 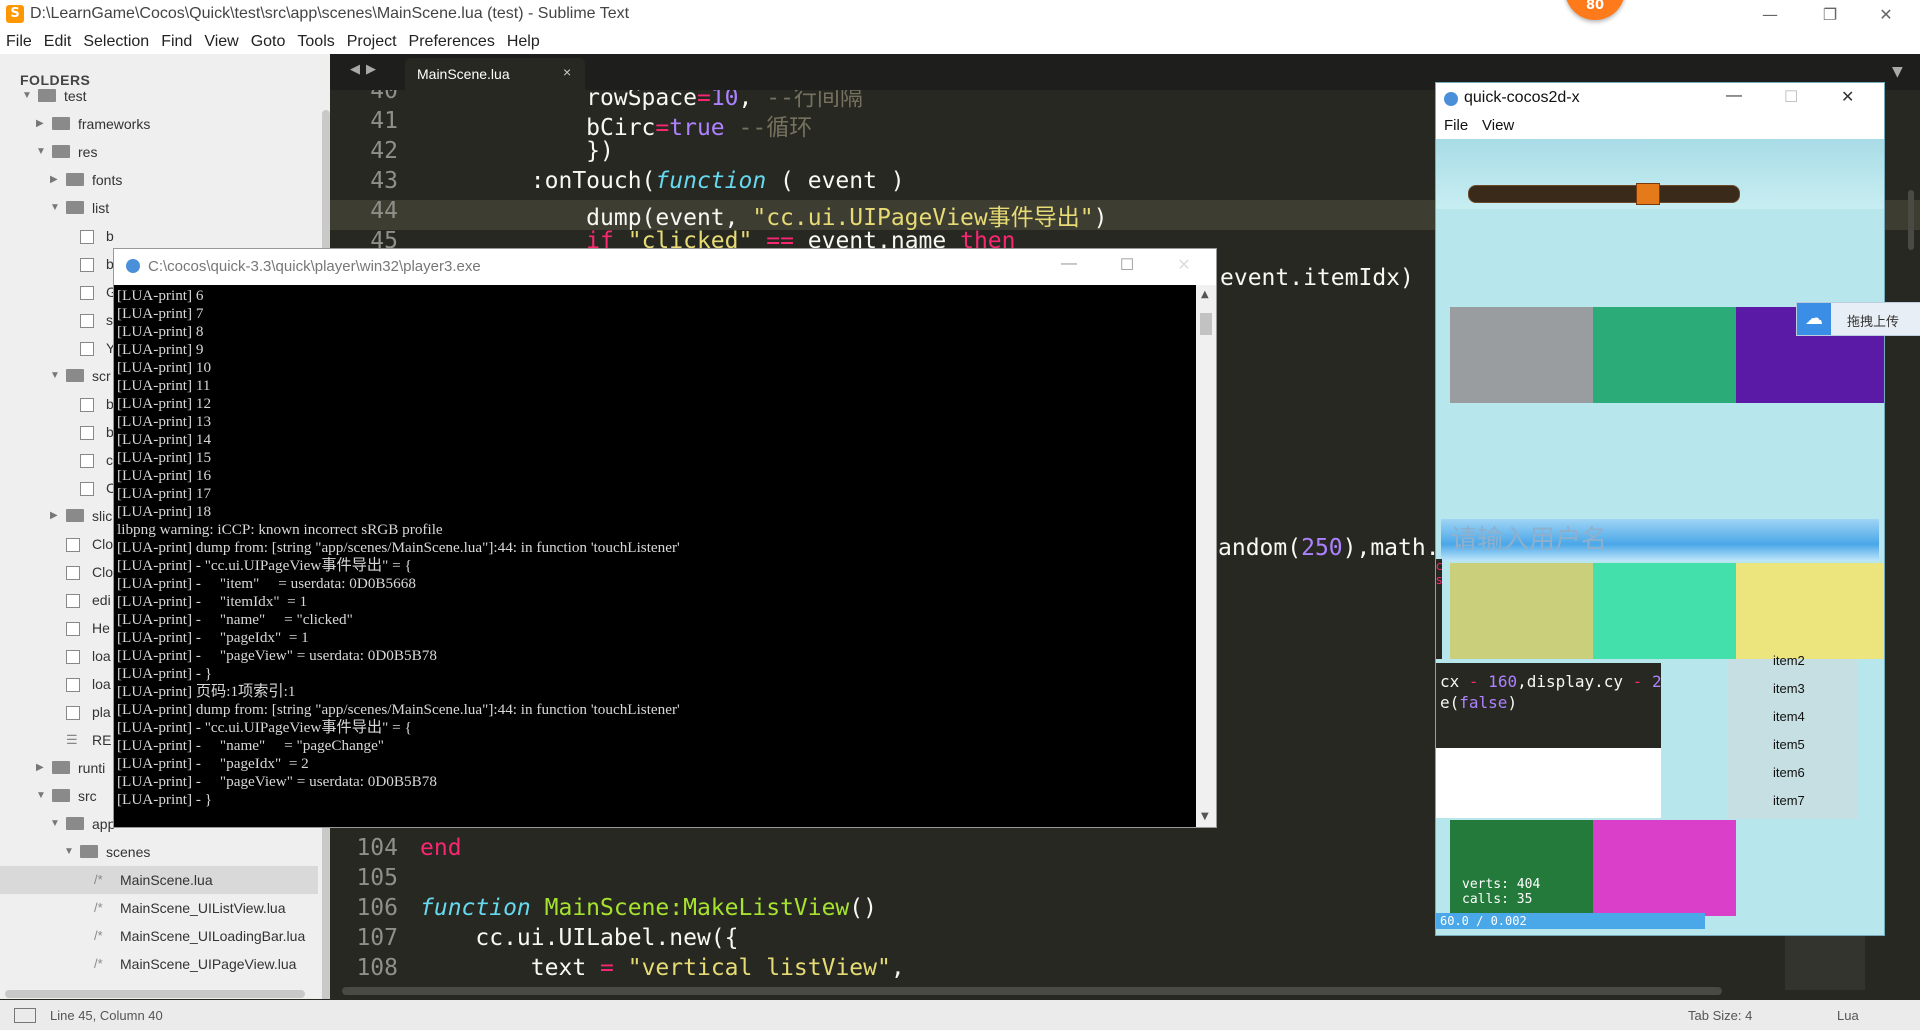 What do you see at coordinates (1521, 355) in the screenshot?
I see `page-block-gray` at bounding box center [1521, 355].